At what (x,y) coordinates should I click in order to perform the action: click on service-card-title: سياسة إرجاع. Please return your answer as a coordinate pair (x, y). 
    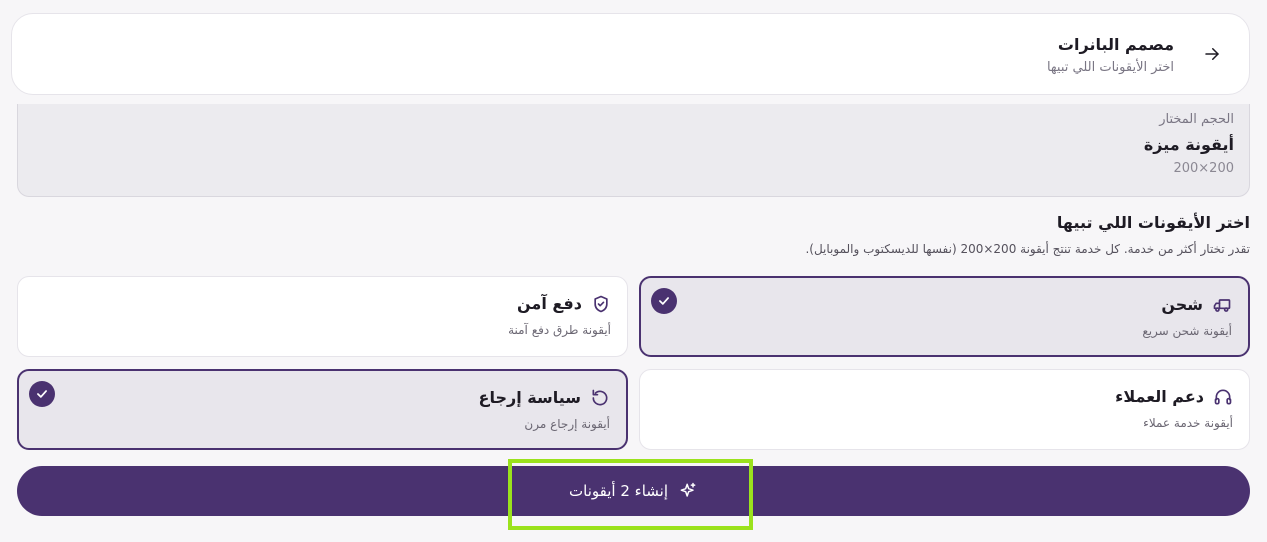
    Looking at the image, I should click on (529, 397).